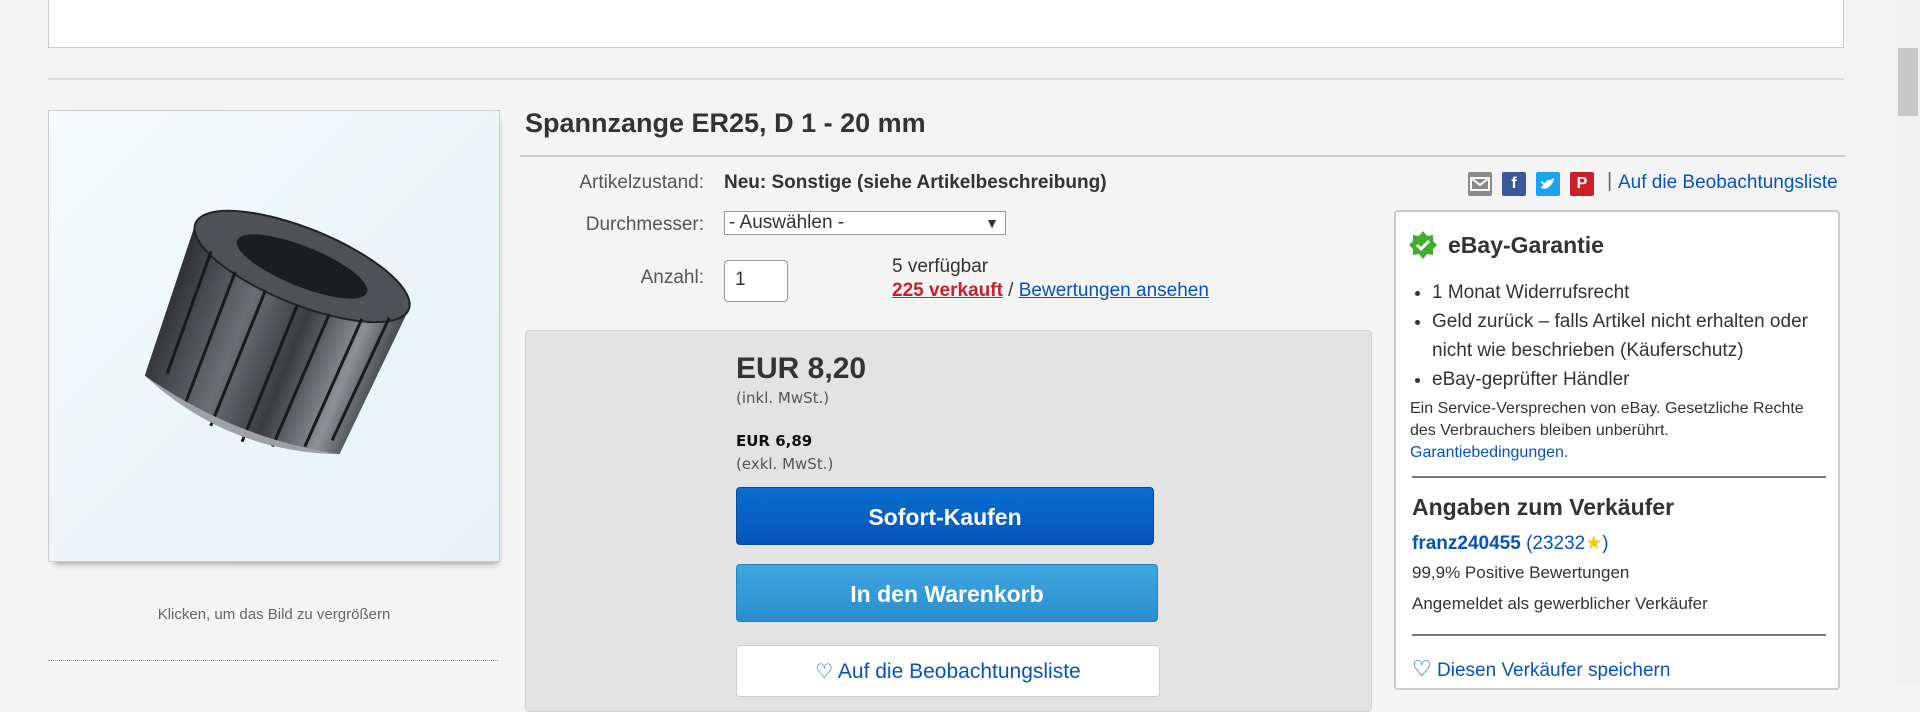  What do you see at coordinates (785, 464) in the screenshot?
I see `net-price-note: (exkl. MwSt.)` at bounding box center [785, 464].